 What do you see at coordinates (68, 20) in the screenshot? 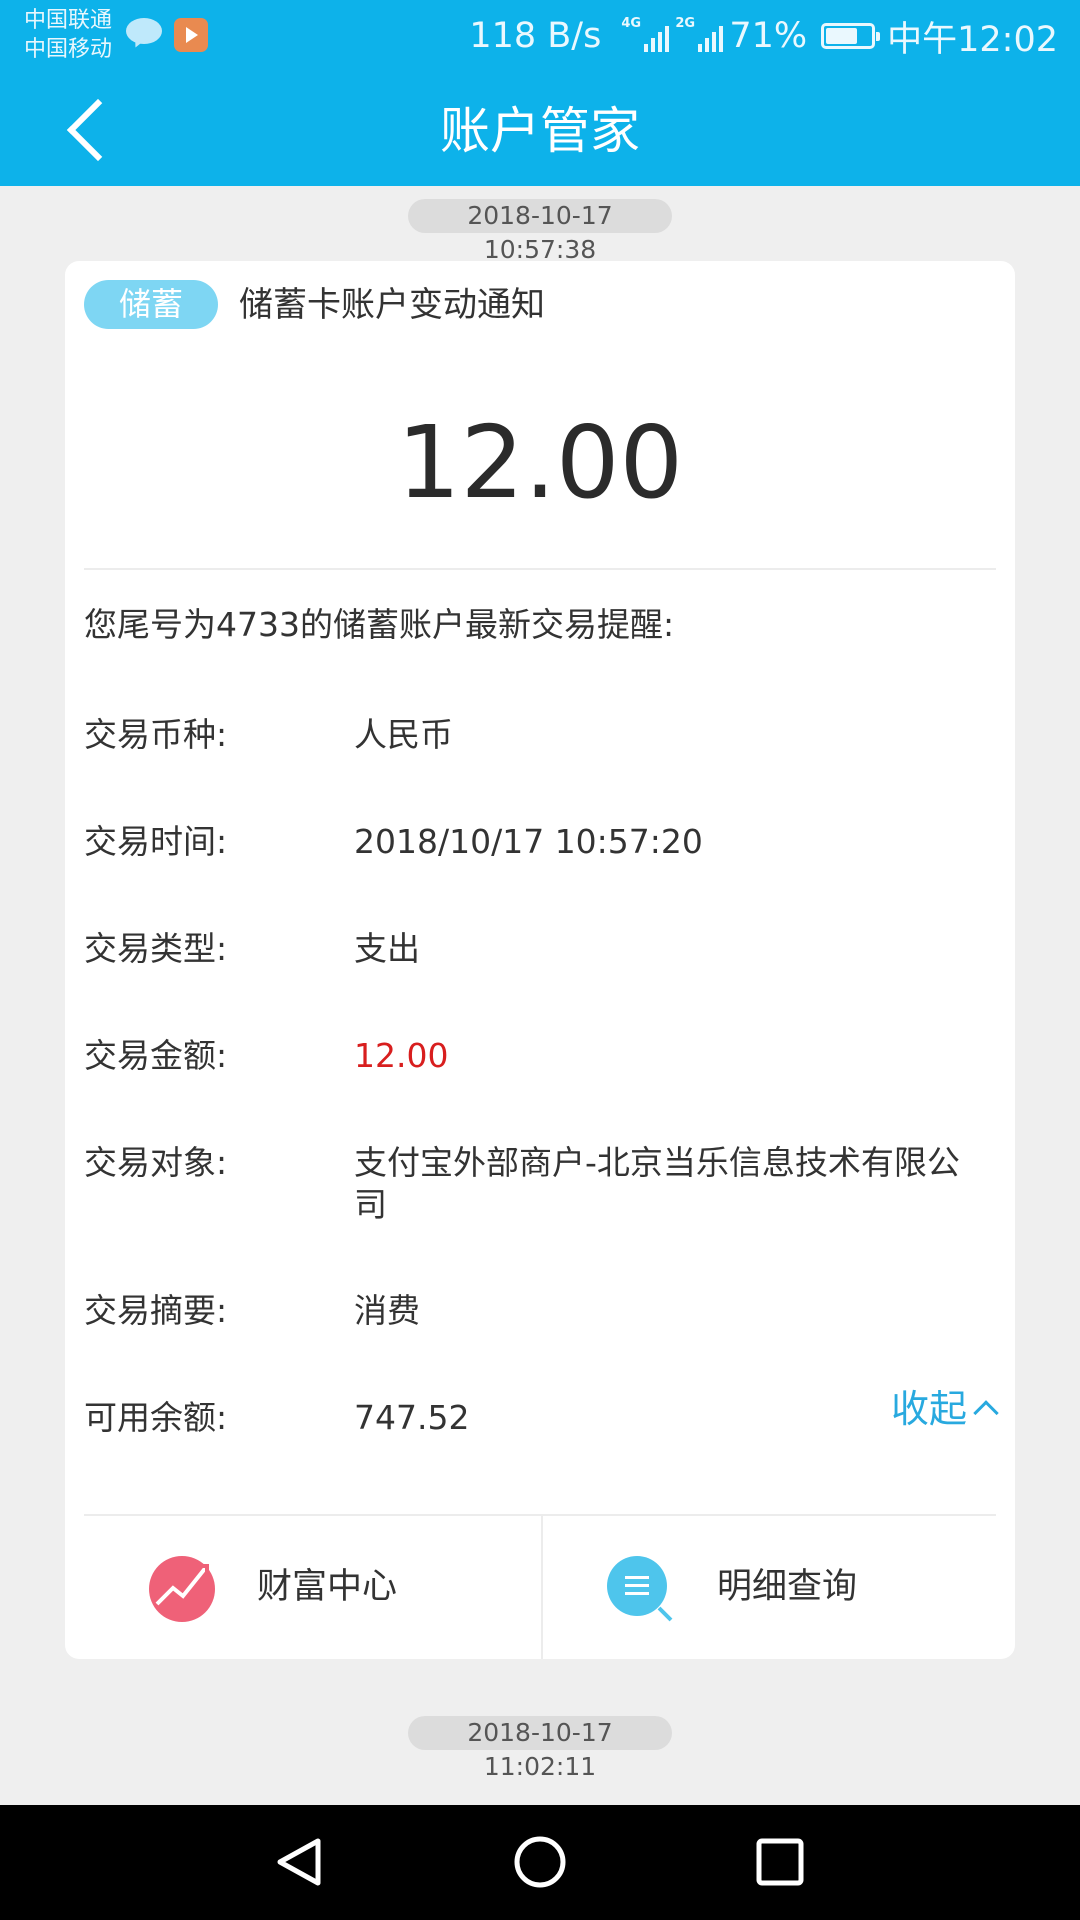
I see `carrier-1: 中国联通` at bounding box center [68, 20].